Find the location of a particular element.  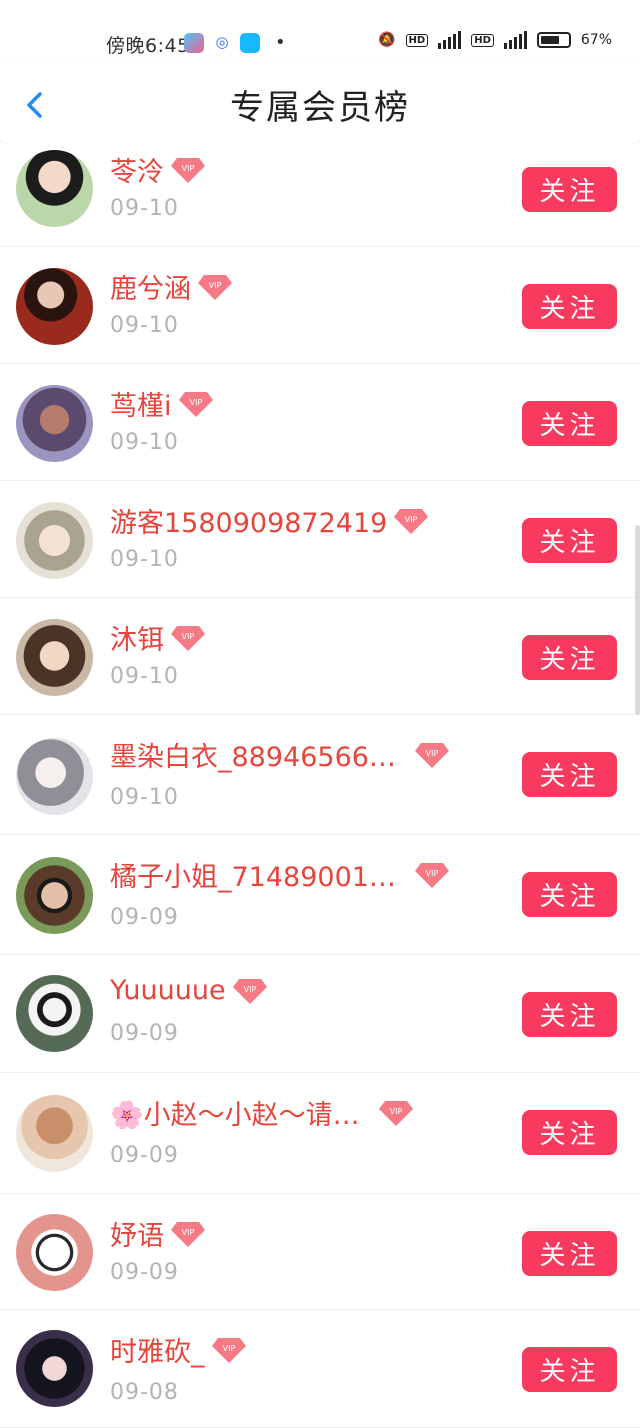

list-item: 苓泠 VIP 09-10 关注 is located at coordinates (320, 195).